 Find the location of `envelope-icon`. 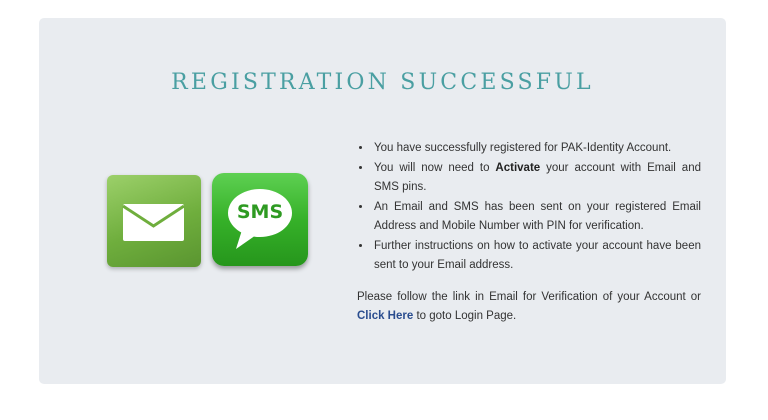

envelope-icon is located at coordinates (154, 221).